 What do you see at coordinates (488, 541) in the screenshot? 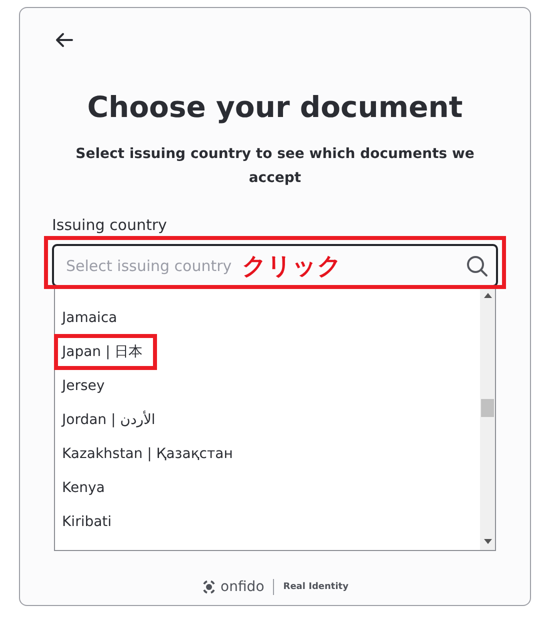
I see `scroll-down-icon` at bounding box center [488, 541].